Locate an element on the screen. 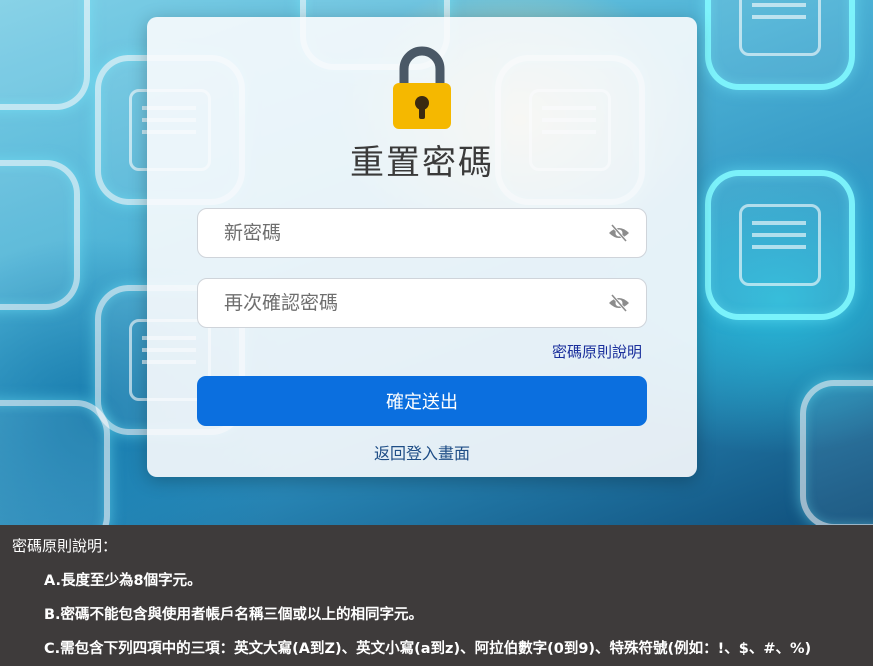 The image size is (873, 666). lock-icon is located at coordinates (422, 87).